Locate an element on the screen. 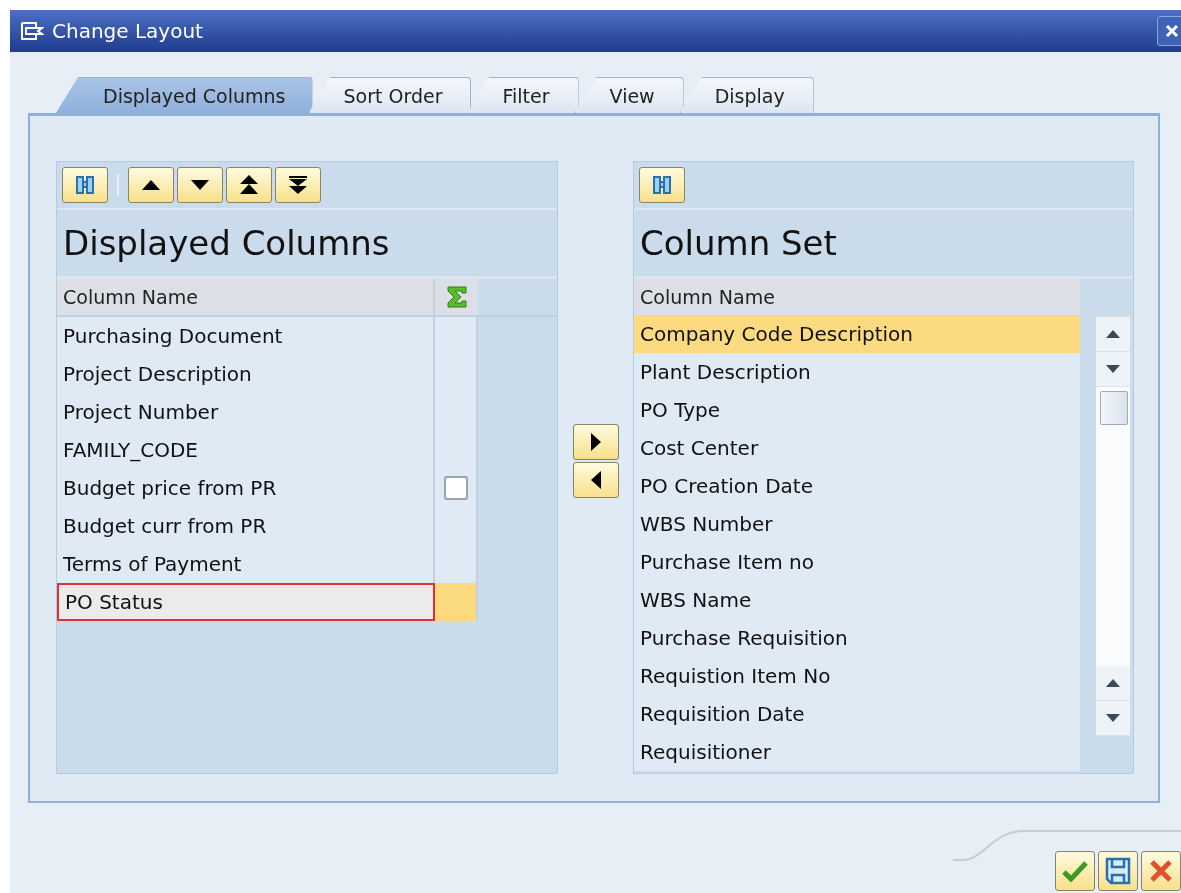  table-cell: PO Type is located at coordinates (857, 410).